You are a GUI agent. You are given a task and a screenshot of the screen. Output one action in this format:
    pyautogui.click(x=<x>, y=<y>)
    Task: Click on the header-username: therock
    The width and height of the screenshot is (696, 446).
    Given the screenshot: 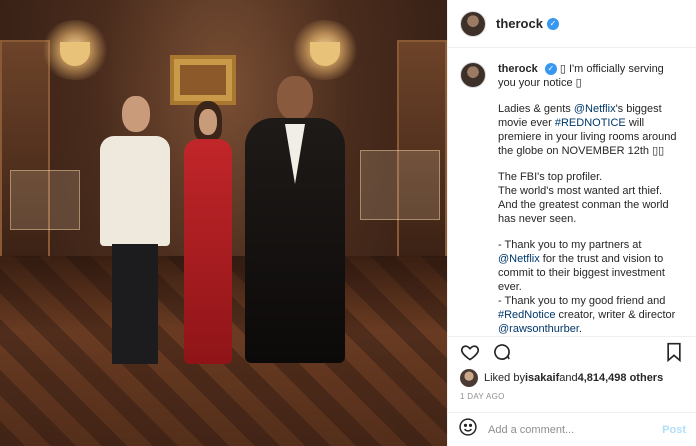 What is the action you would take?
    pyautogui.click(x=519, y=23)
    